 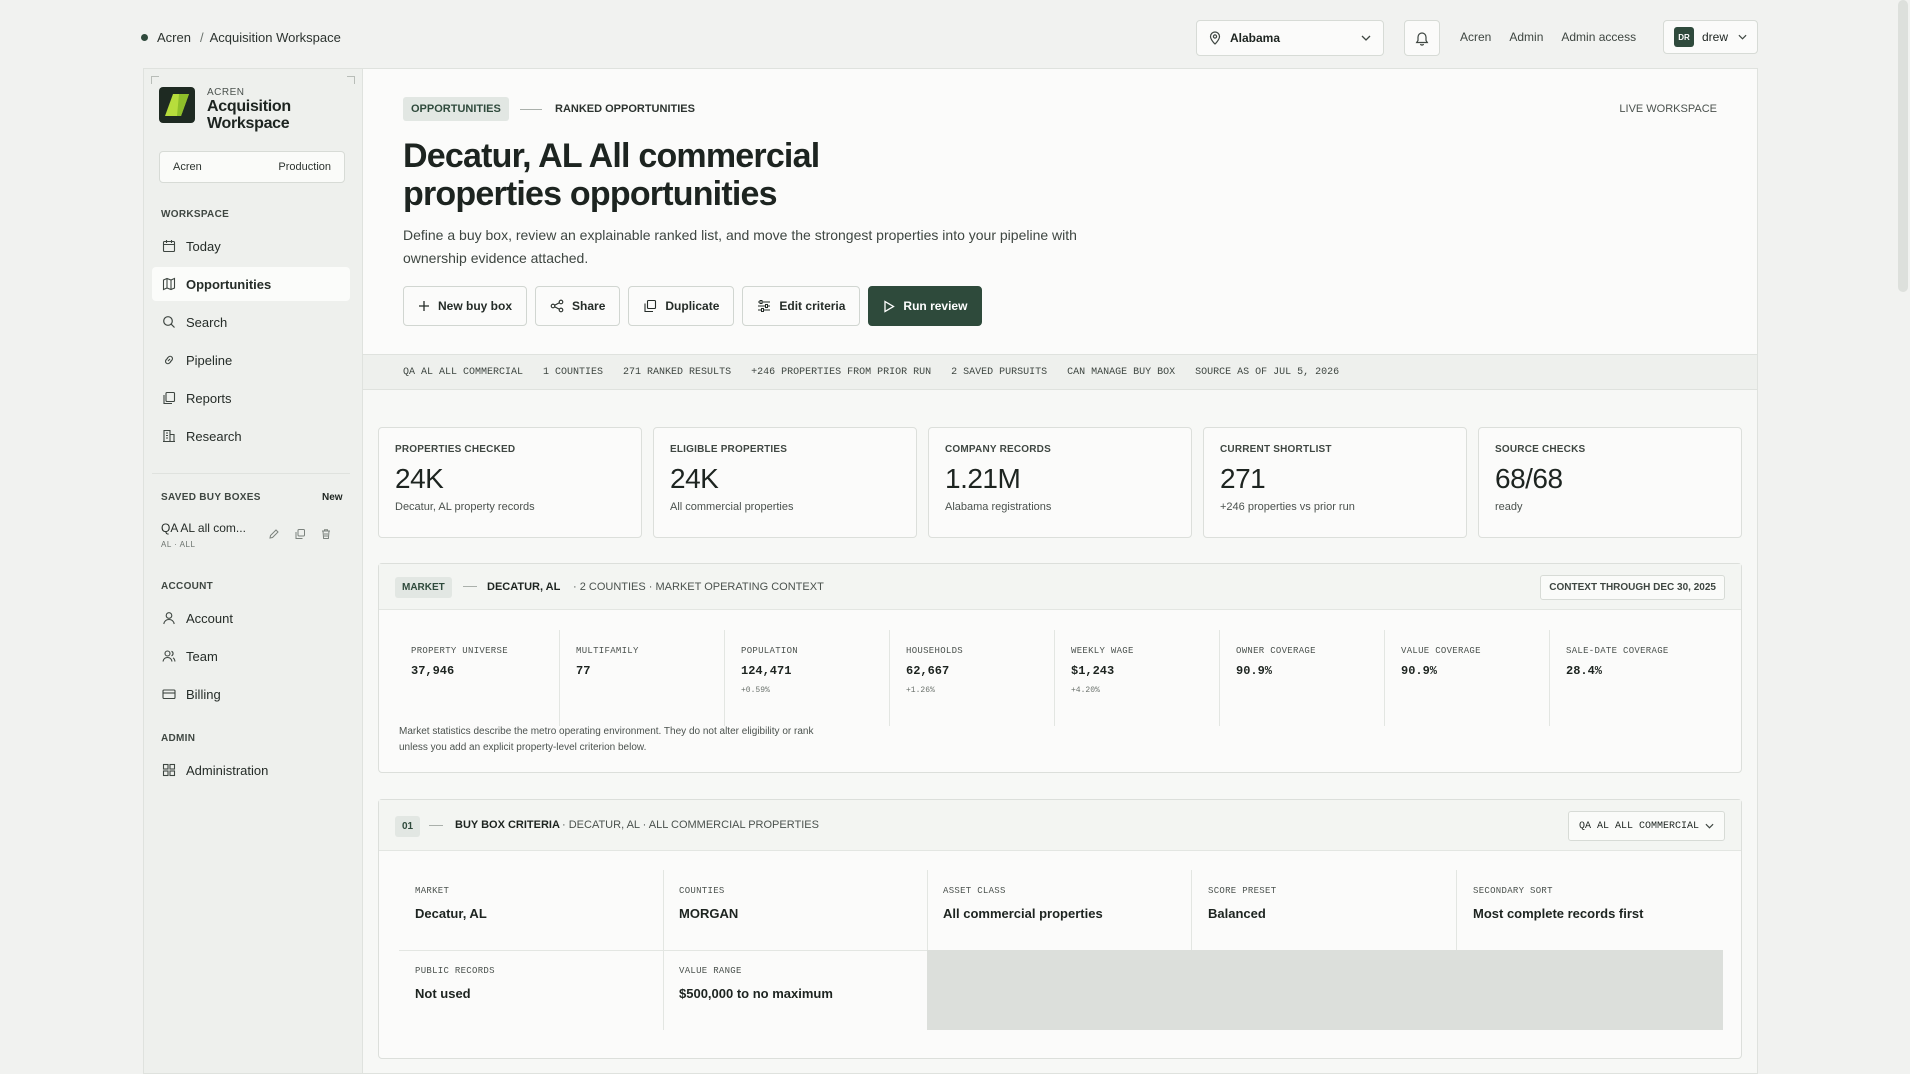 I want to click on edit-icon, so click(x=274, y=534).